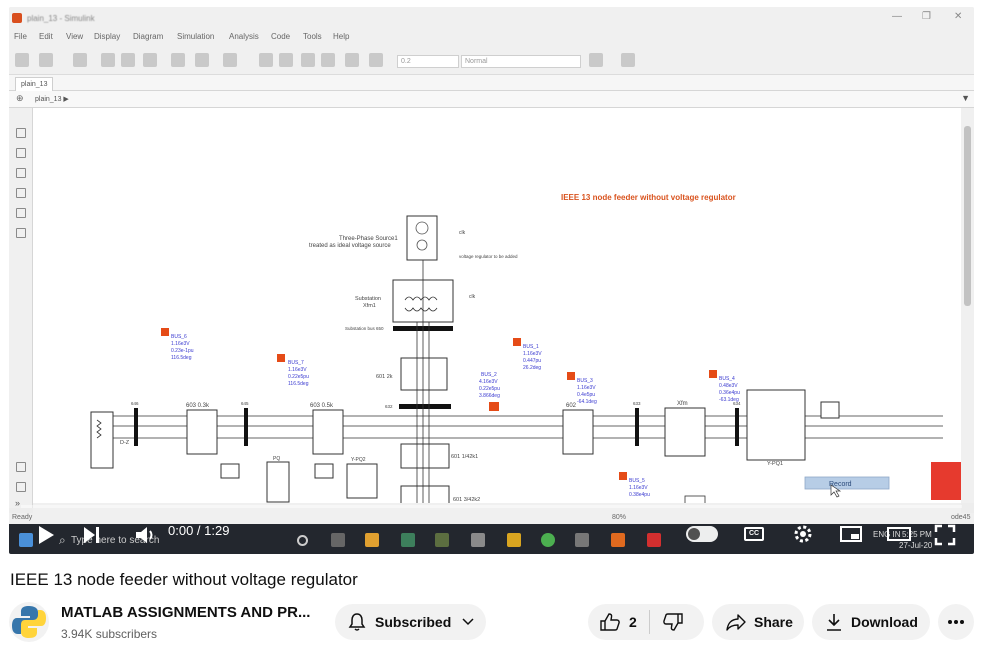 This screenshot has width=985, height=655. Describe the element at coordinates (128, 60) in the screenshot. I see `redo-icon` at that location.